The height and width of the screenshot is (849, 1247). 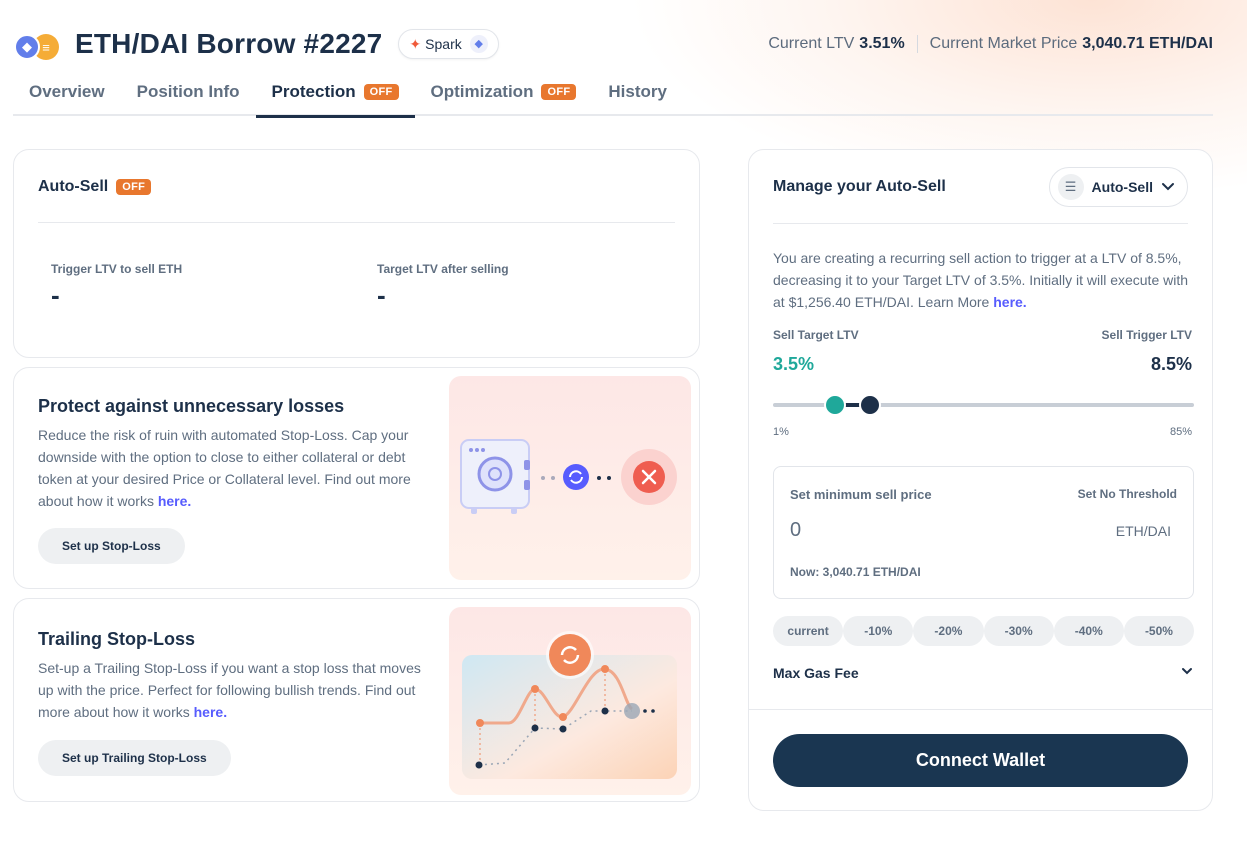 I want to click on vault-illustration-icon, so click(x=568, y=476).